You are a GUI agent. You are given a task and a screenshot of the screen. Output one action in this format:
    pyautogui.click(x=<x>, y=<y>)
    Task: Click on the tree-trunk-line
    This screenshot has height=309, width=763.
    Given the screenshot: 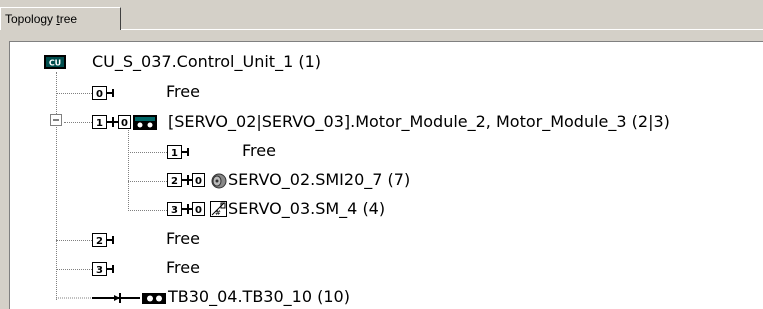 What is the action you would take?
    pyautogui.click(x=56, y=186)
    